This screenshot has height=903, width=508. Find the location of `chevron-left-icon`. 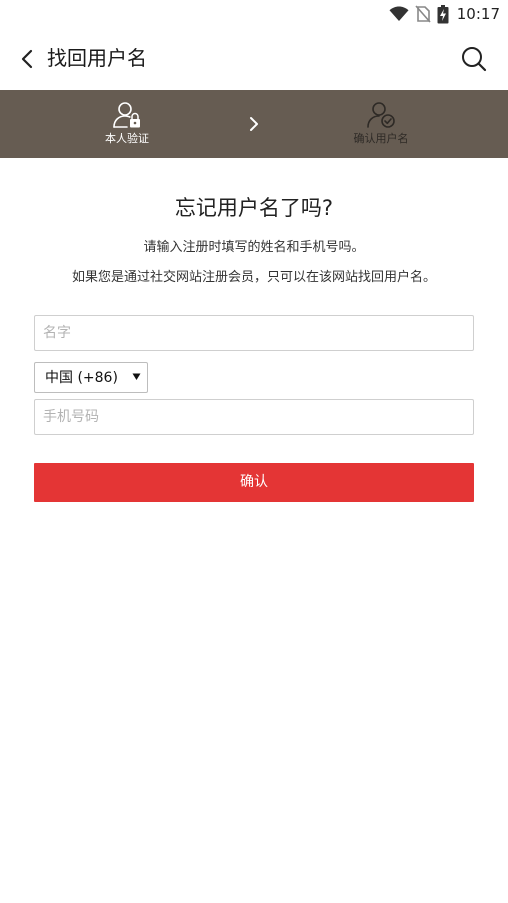

chevron-left-icon is located at coordinates (27, 59).